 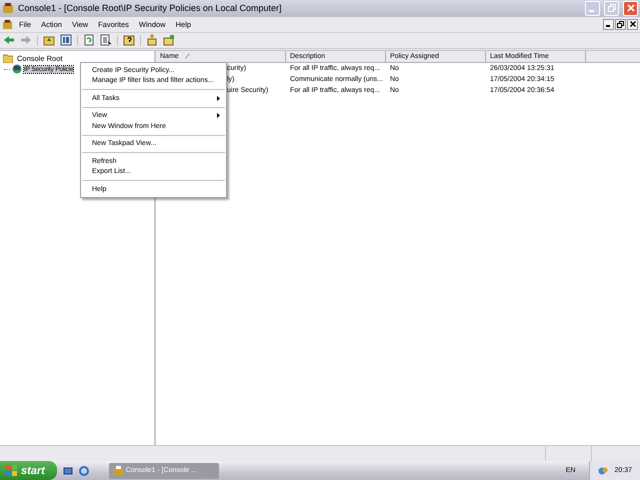 I want to click on browser-icon, so click(x=83, y=471).